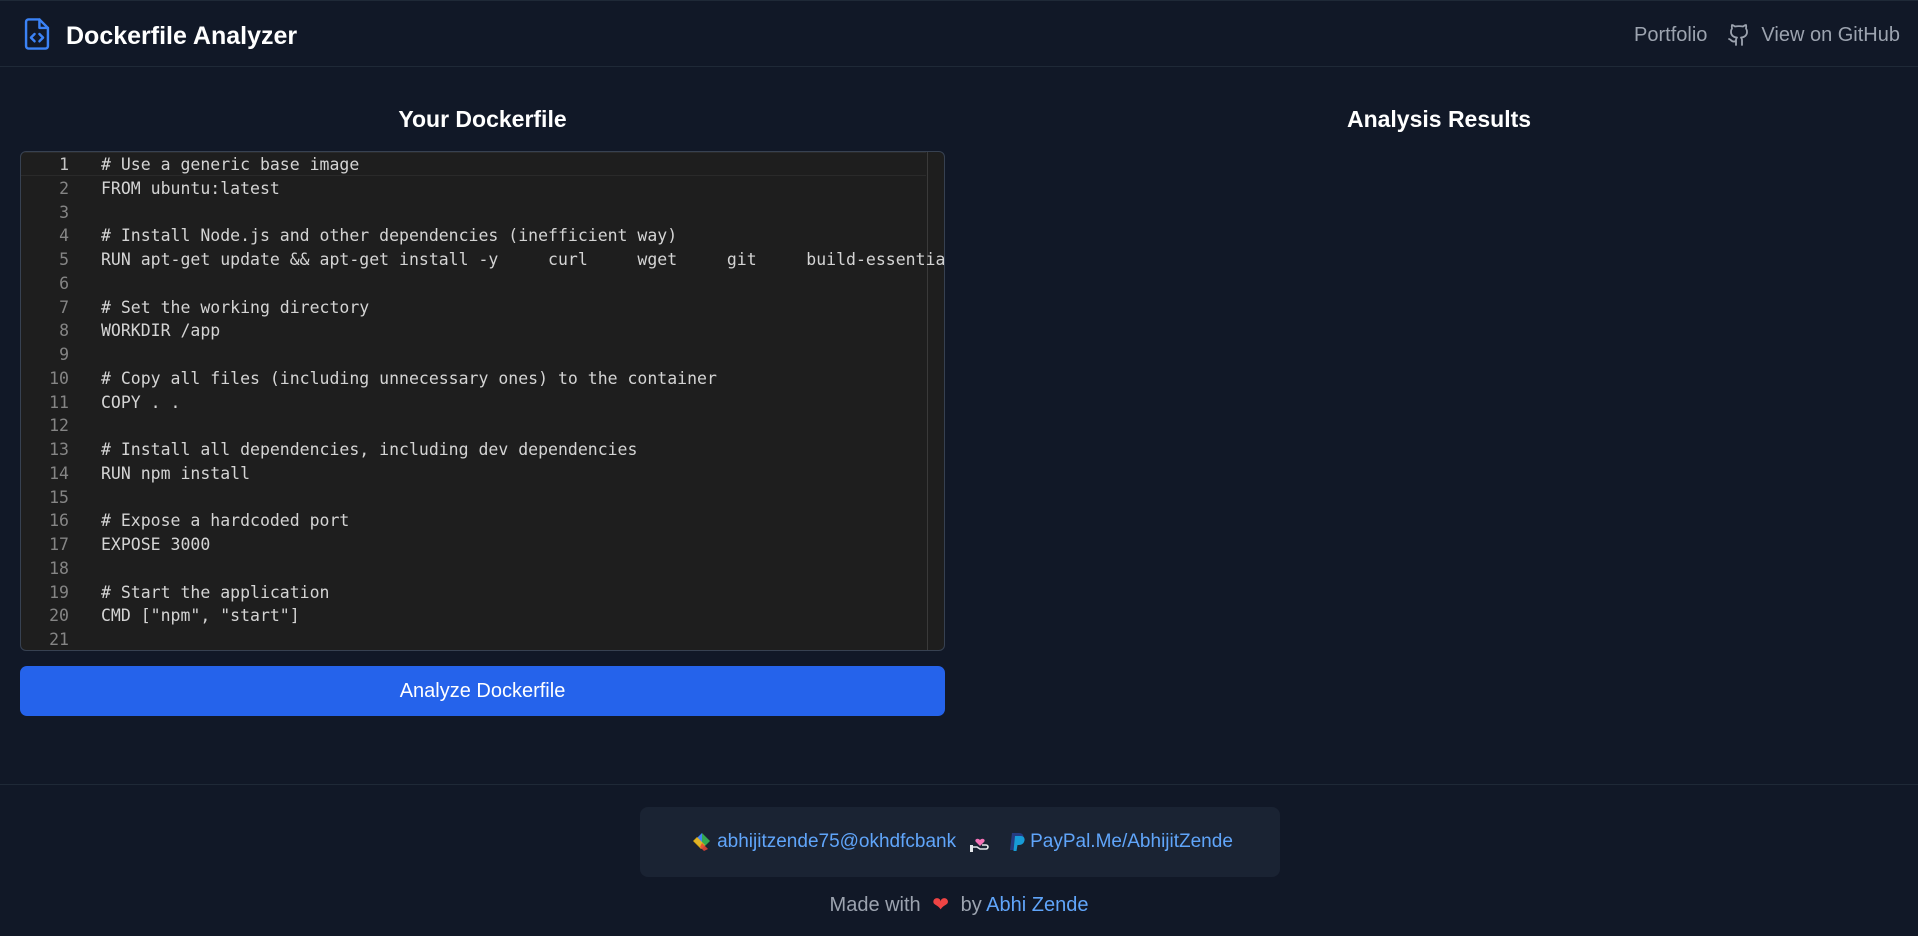  Describe the element at coordinates (1017, 842) in the screenshot. I see `paypal-icon` at that location.